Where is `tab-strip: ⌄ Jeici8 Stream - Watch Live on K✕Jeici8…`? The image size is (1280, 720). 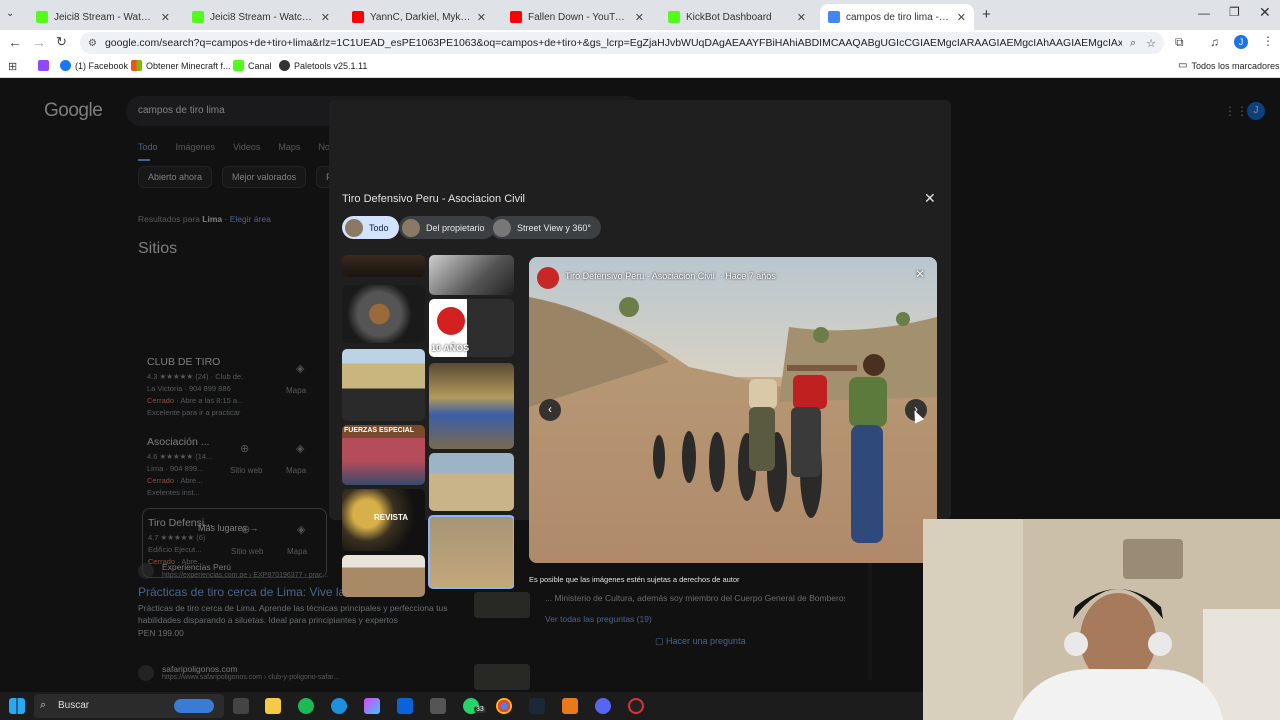
tab-strip: ⌄ Jeici8 Stream - Watch Live on K✕Jeici8… is located at coordinates (640, 15).